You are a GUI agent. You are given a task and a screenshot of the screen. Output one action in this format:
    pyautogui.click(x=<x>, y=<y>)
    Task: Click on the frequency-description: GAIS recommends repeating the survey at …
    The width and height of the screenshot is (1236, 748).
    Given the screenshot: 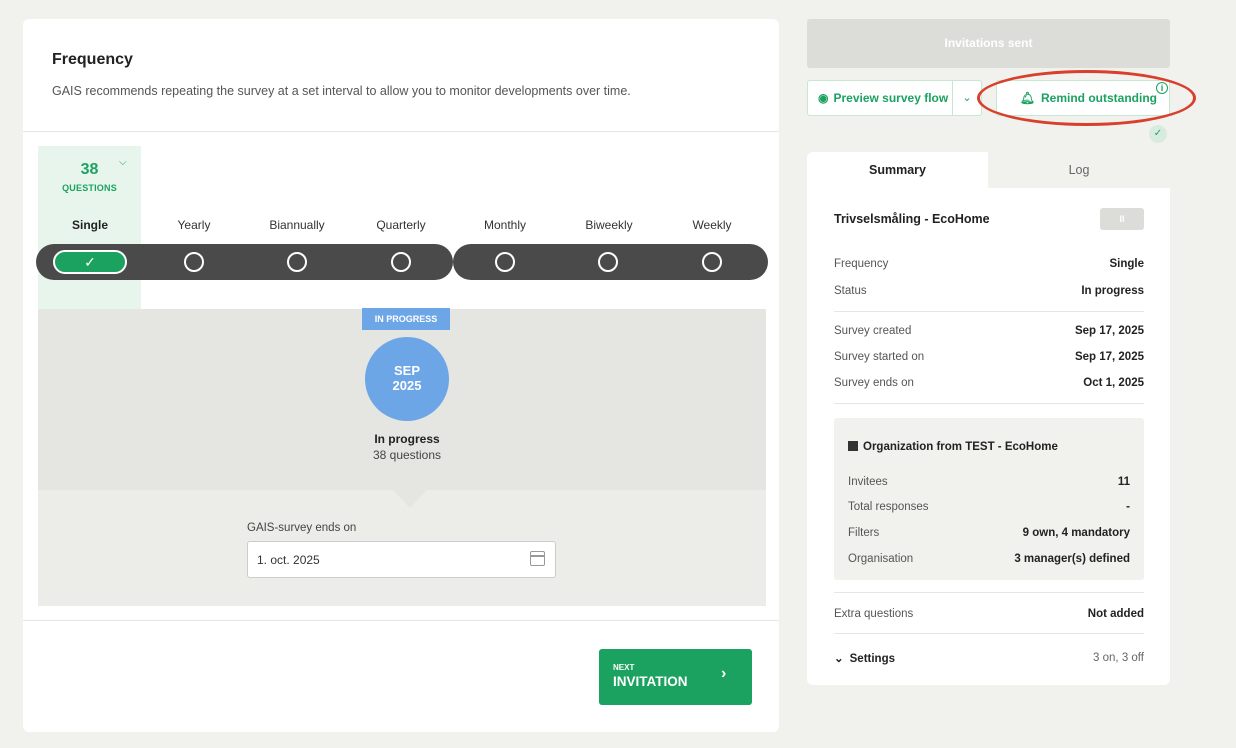 What is the action you would take?
    pyautogui.click(x=341, y=91)
    